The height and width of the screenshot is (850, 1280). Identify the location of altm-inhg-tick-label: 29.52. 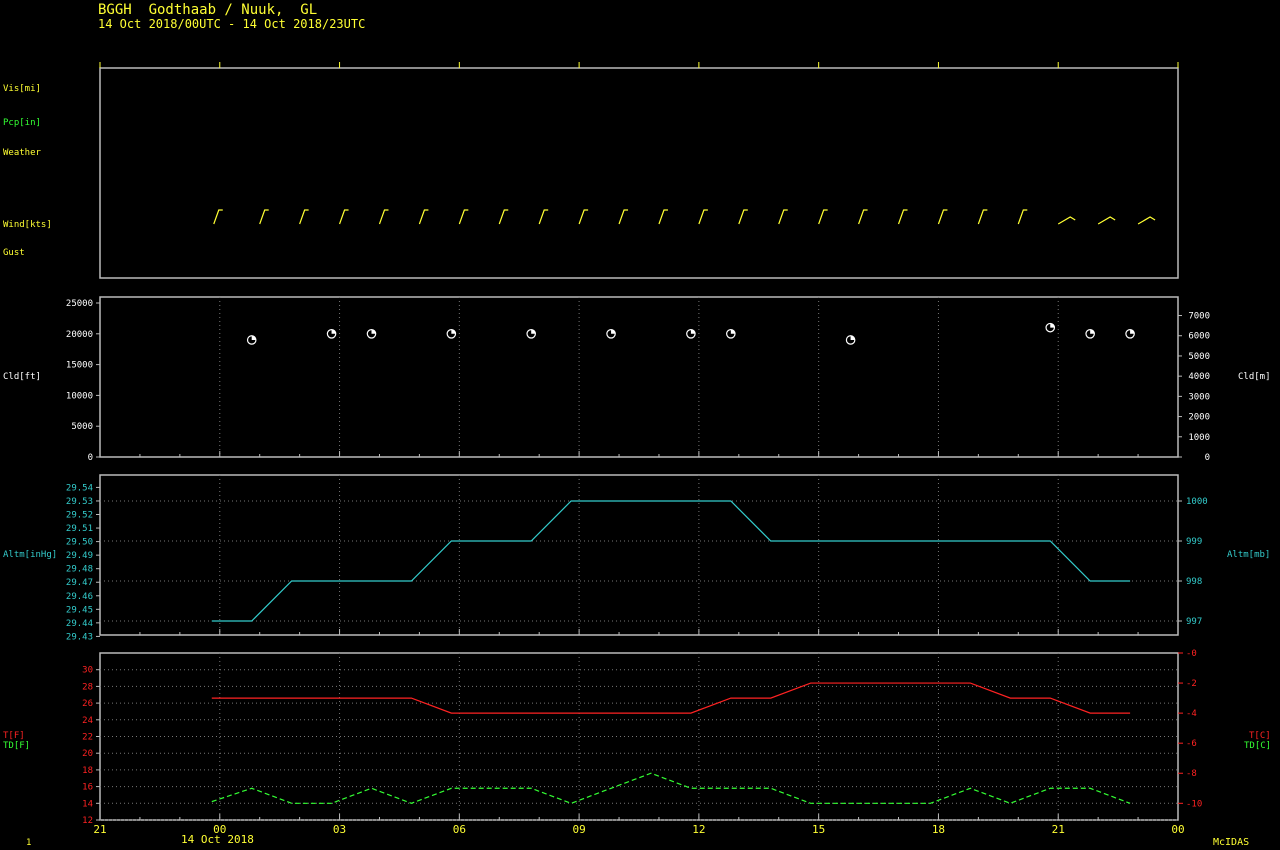
(79, 516).